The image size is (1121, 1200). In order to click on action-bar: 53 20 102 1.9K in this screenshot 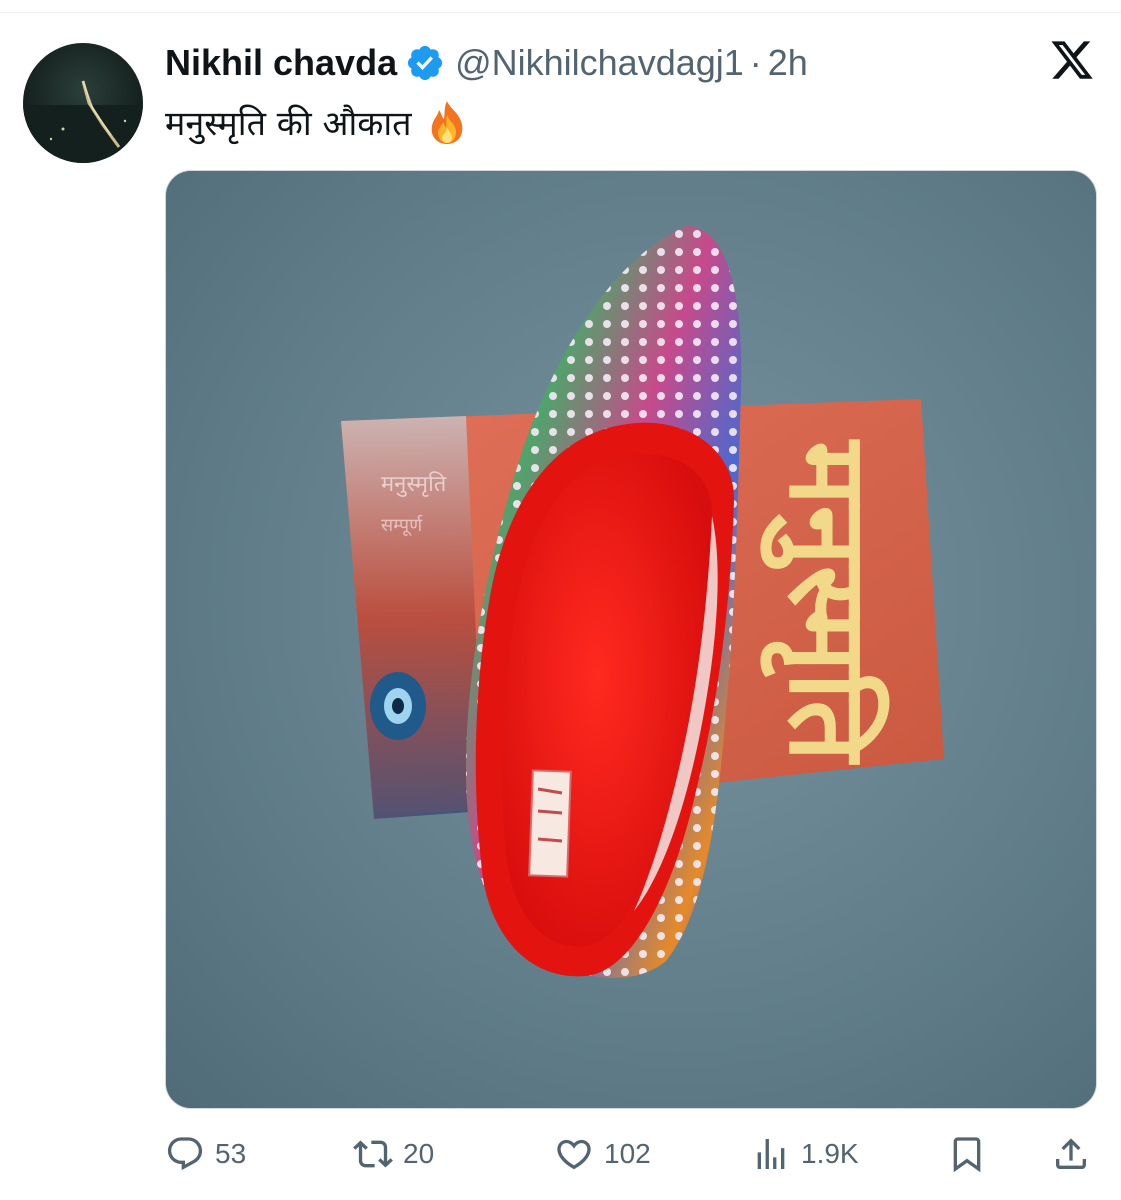, I will do `click(631, 1154)`.